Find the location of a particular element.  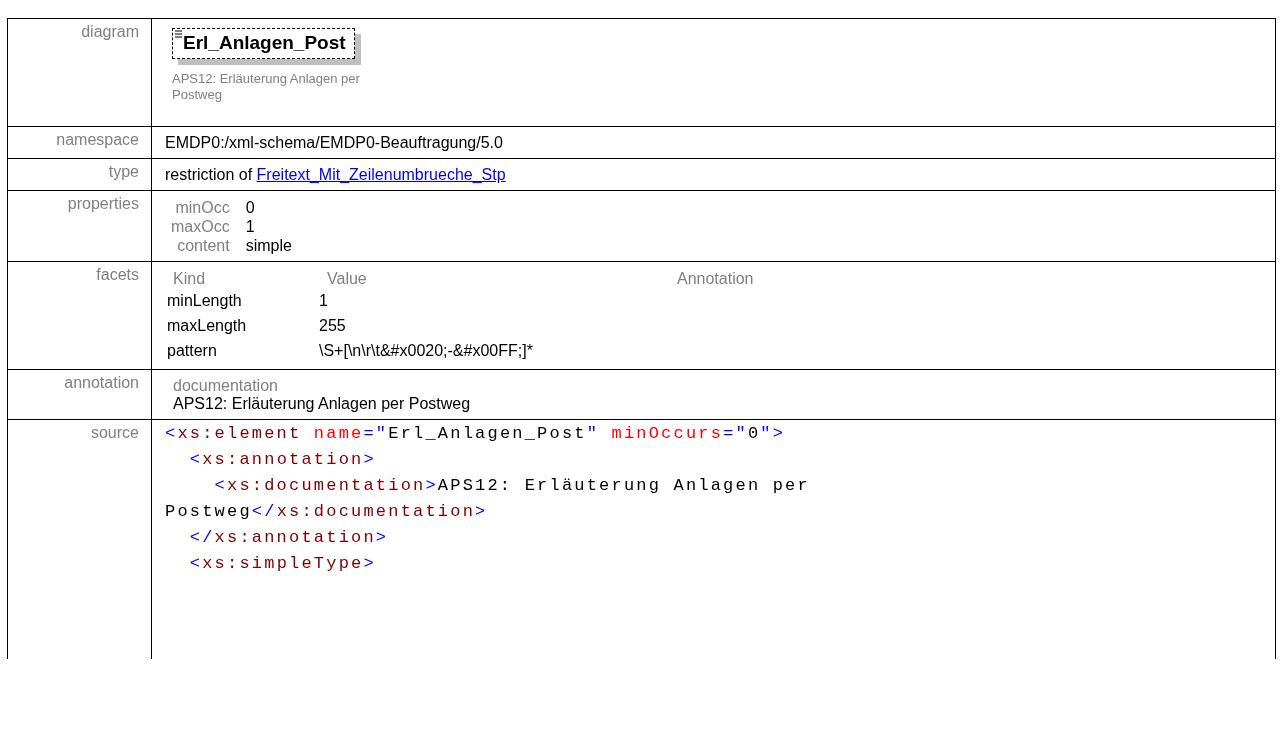

lines-icon is located at coordinates (178, 34).